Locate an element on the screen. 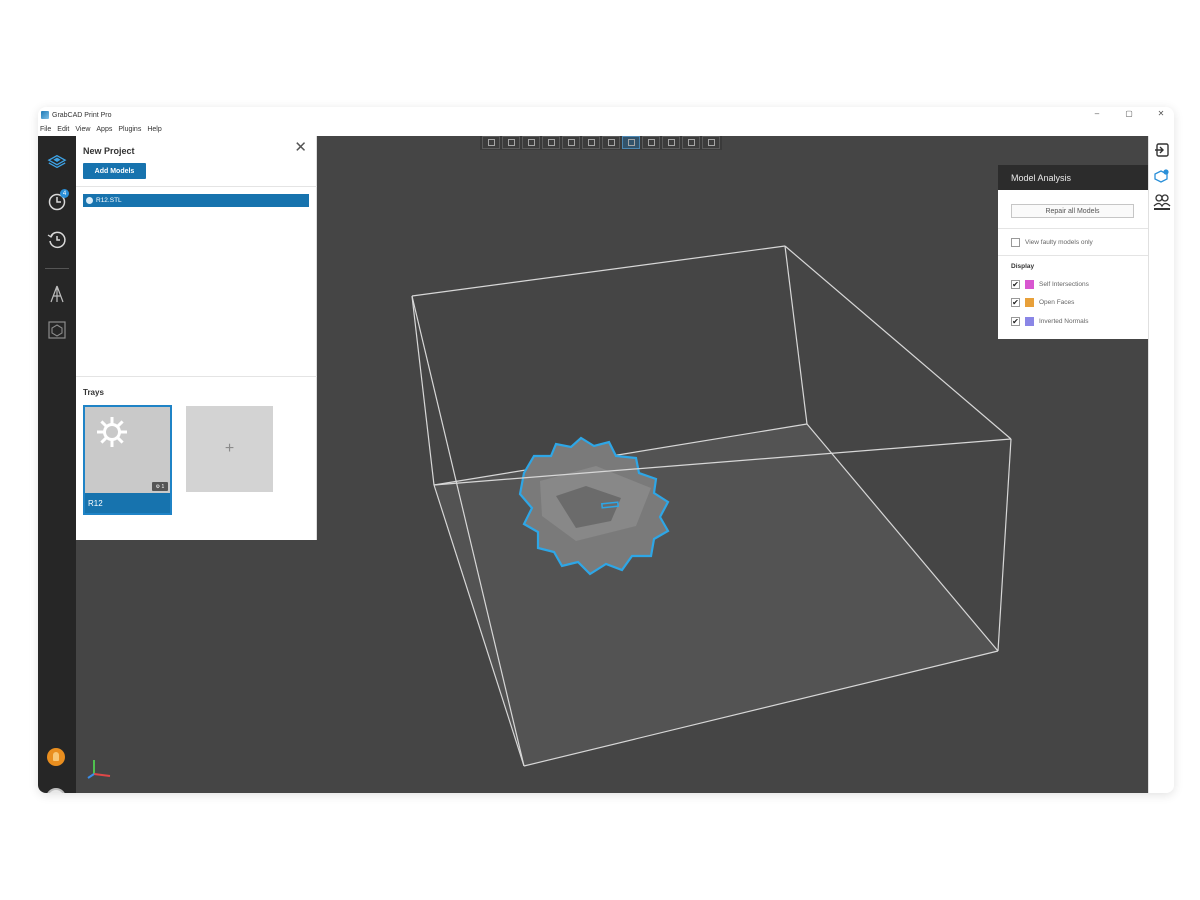 The width and height of the screenshot is (1200, 900). display-item-open-faces: ✔ Open Faces is located at coordinates (1042, 302).